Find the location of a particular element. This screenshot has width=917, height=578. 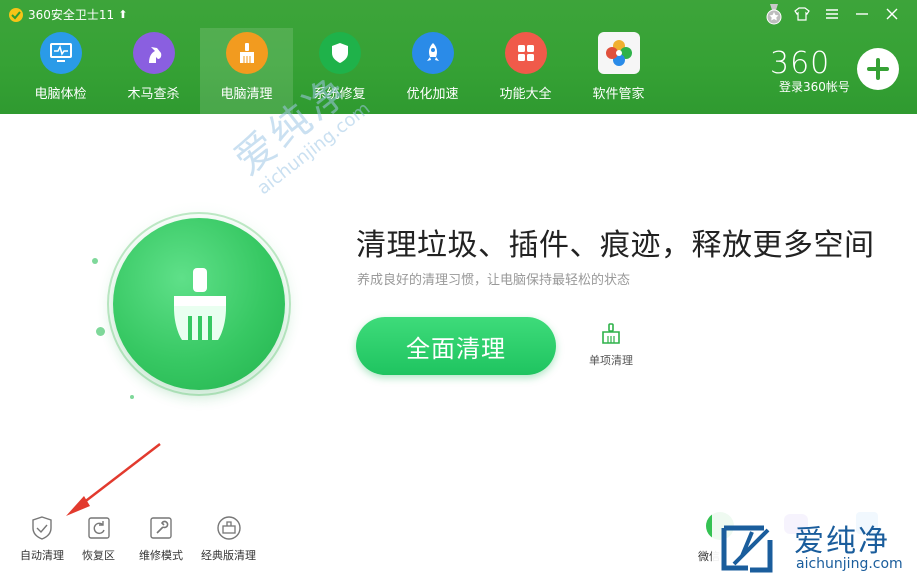

nav-label: 优化加速 is located at coordinates (432, 94).